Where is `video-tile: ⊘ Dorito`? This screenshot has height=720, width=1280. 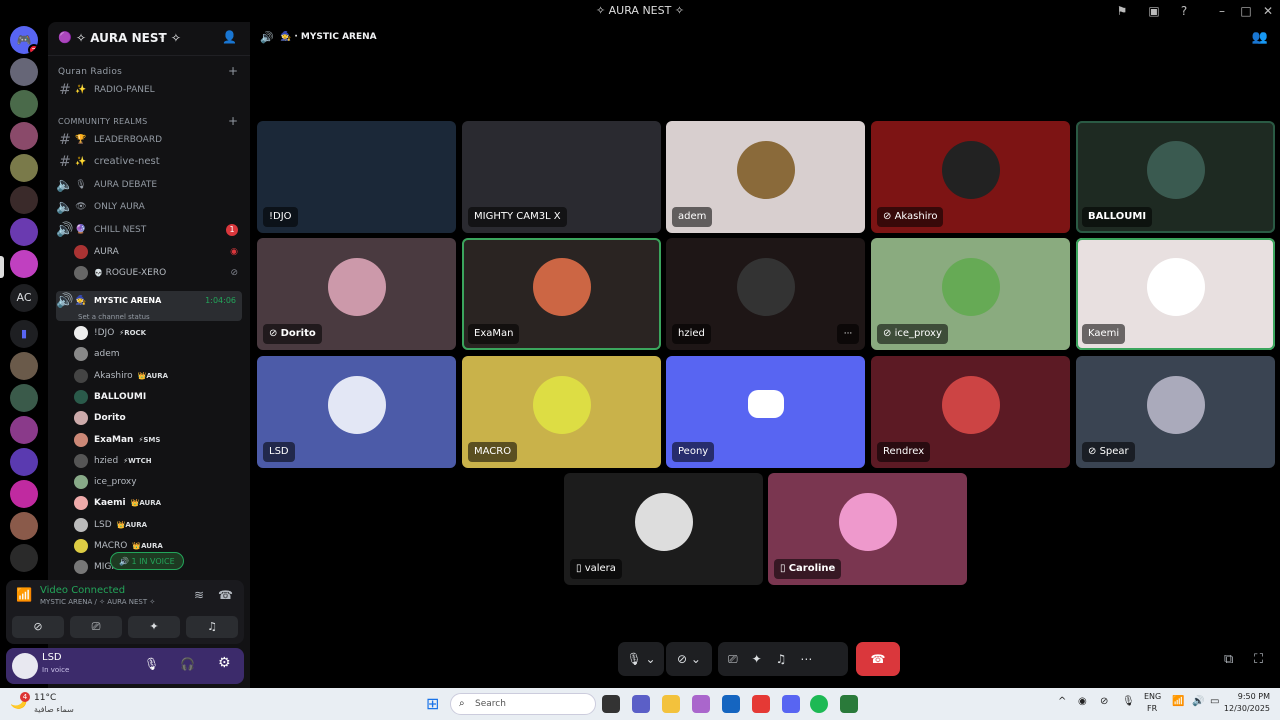 video-tile: ⊘ Dorito is located at coordinates (356, 294).